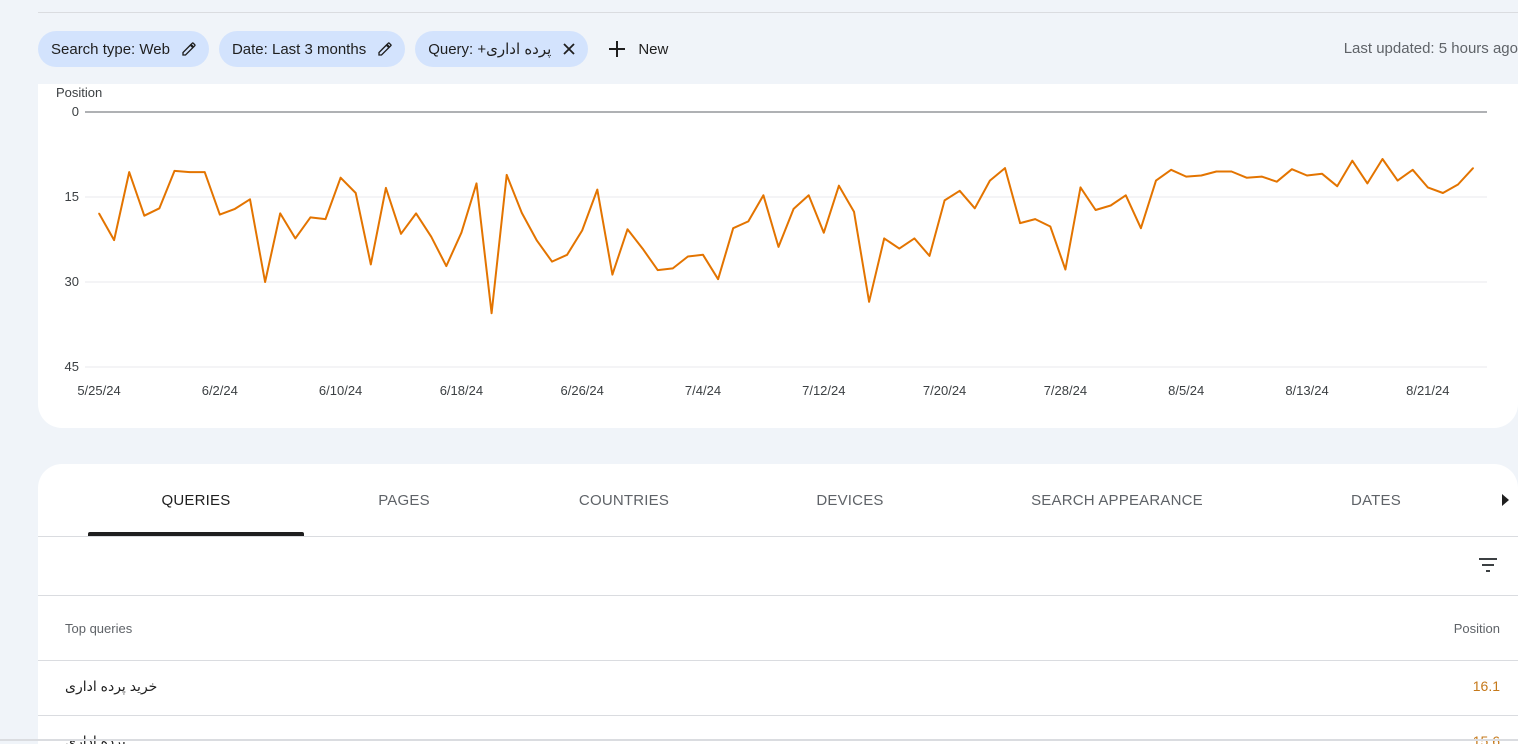  Describe the element at coordinates (1065, 390) in the screenshot. I see `x-tick-label: 7/28/24` at that location.